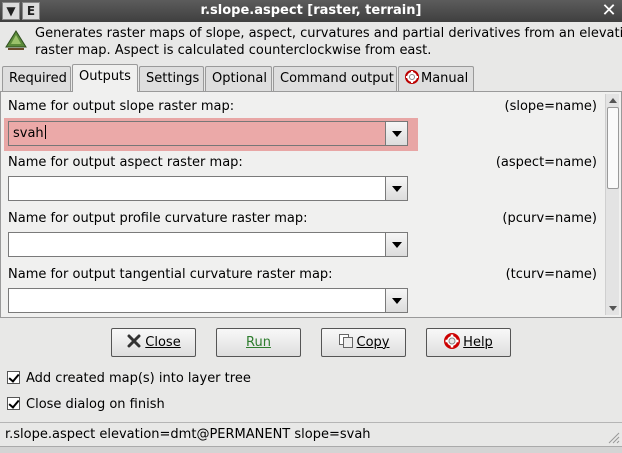 Image resolution: width=622 pixels, height=453 pixels. What do you see at coordinates (613, 148) in the screenshot?
I see `scroll-thumb` at bounding box center [613, 148].